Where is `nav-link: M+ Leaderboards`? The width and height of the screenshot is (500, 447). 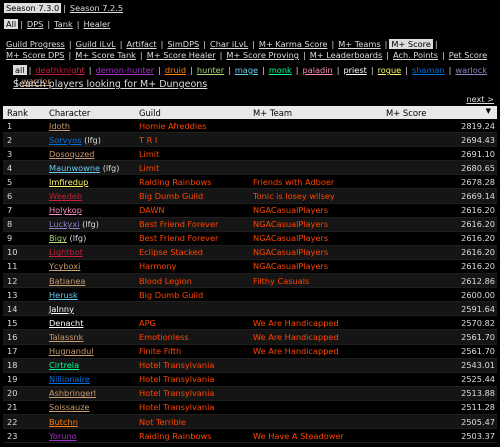
nav-link: M+ Leaderboards is located at coordinates (346, 55).